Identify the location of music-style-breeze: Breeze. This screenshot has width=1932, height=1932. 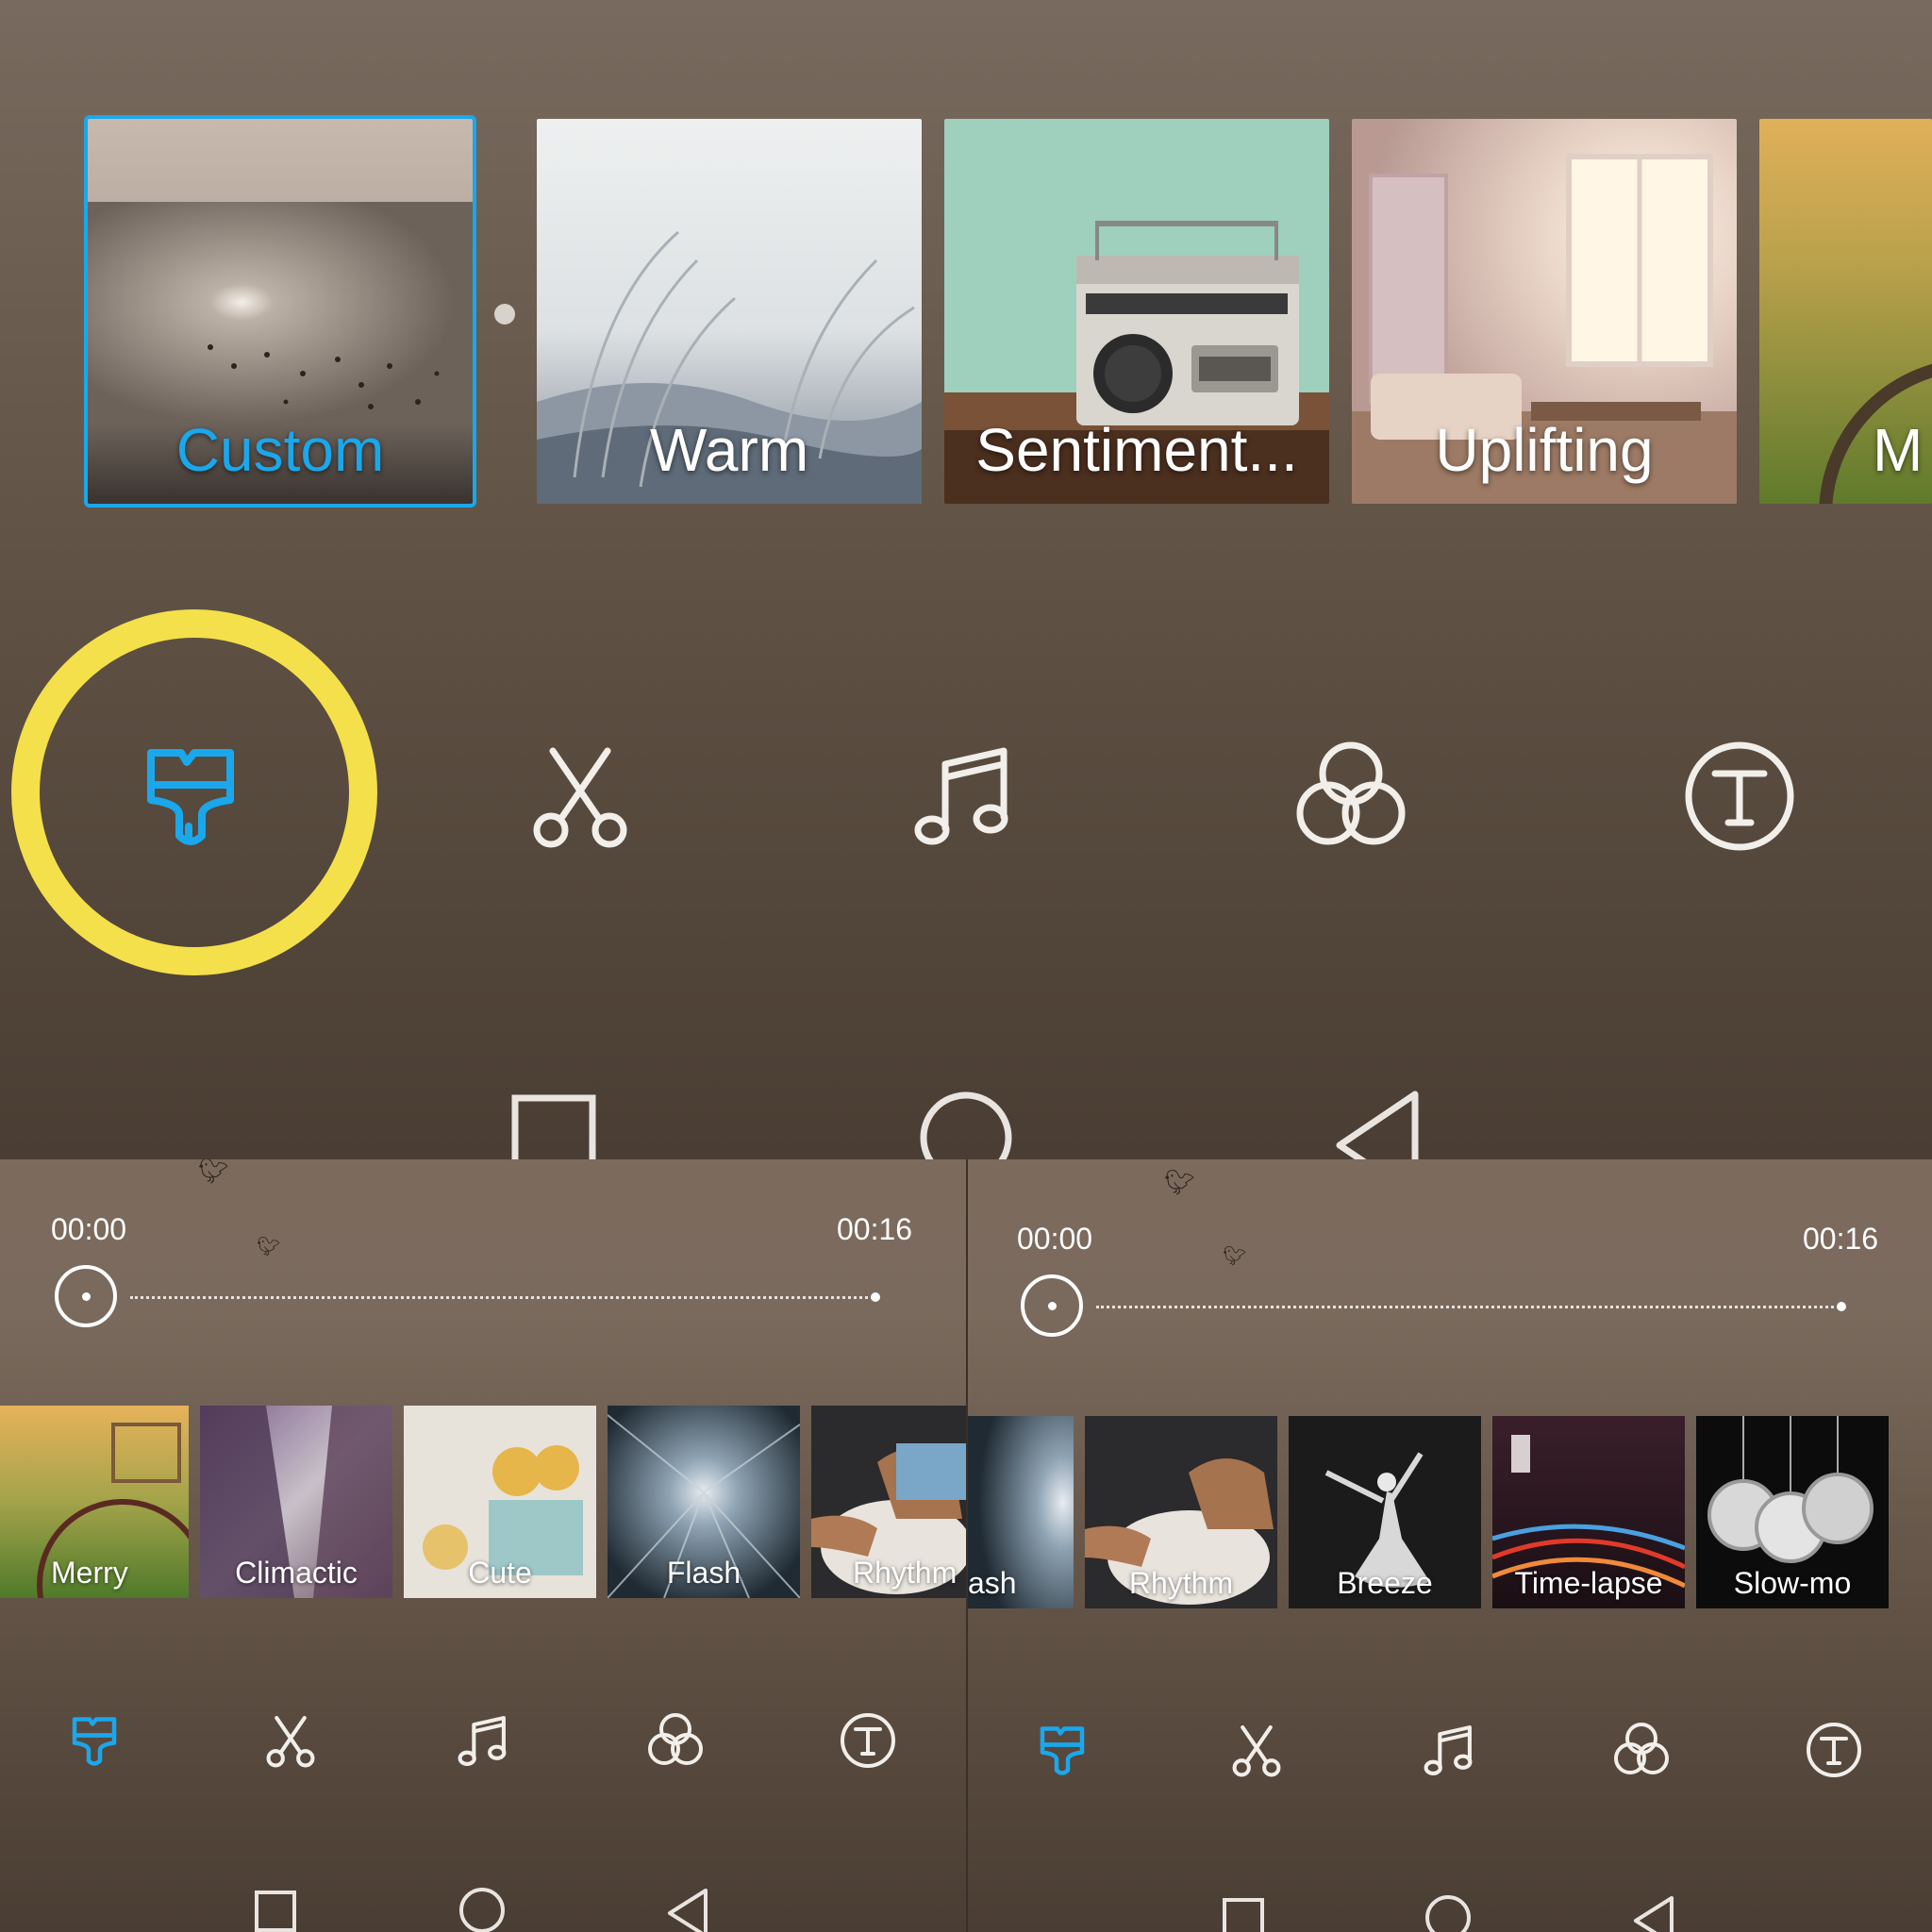
(1385, 1512).